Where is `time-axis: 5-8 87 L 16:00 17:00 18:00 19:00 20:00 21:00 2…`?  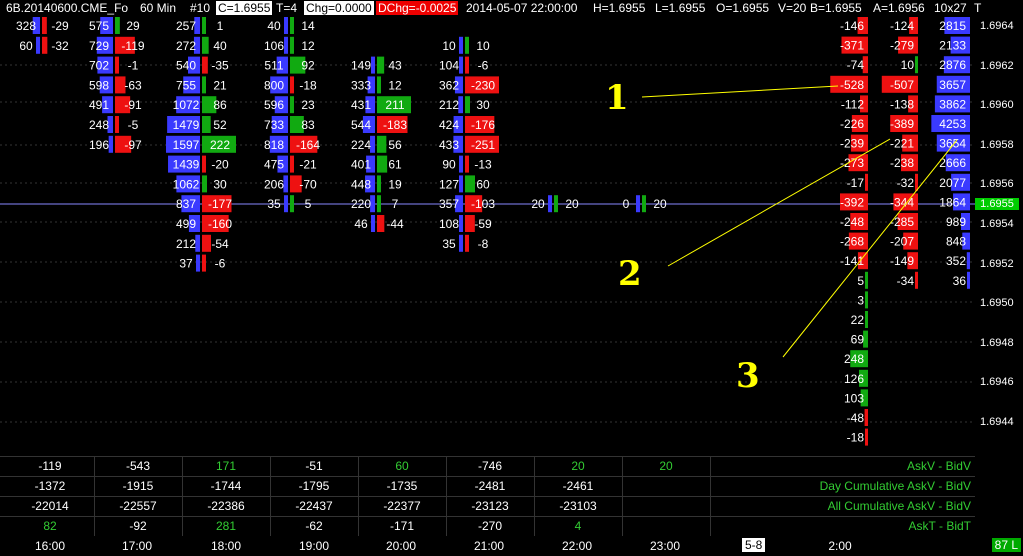
time-axis: 5-8 87 L 16:00 17:00 18:00 19:00 20:00 21:00 2… is located at coordinates (511, 546).